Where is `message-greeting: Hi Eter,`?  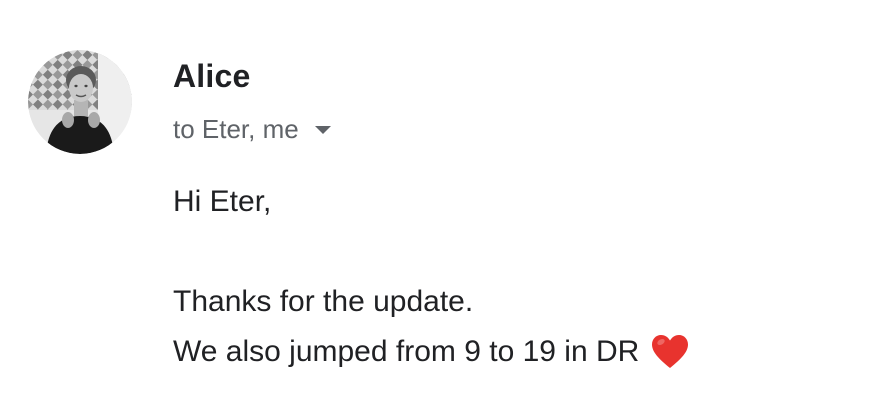
message-greeting: Hi Eter, is located at coordinates (222, 201).